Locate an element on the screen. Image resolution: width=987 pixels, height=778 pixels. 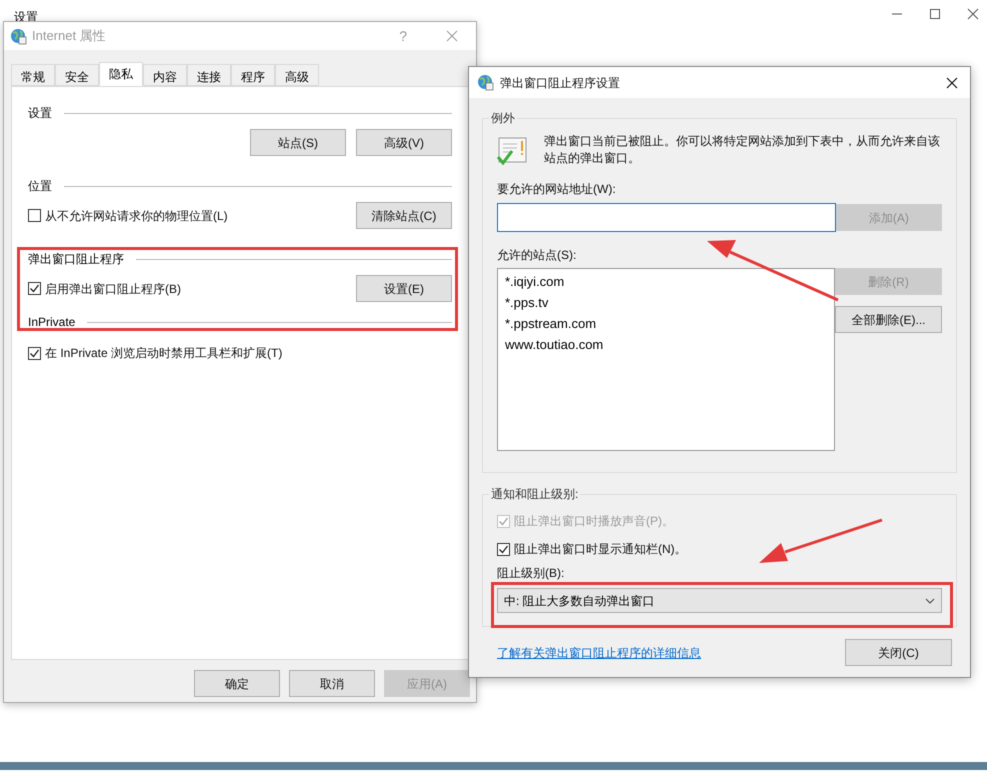
list-item: www.toutiao.com is located at coordinates (554, 344).